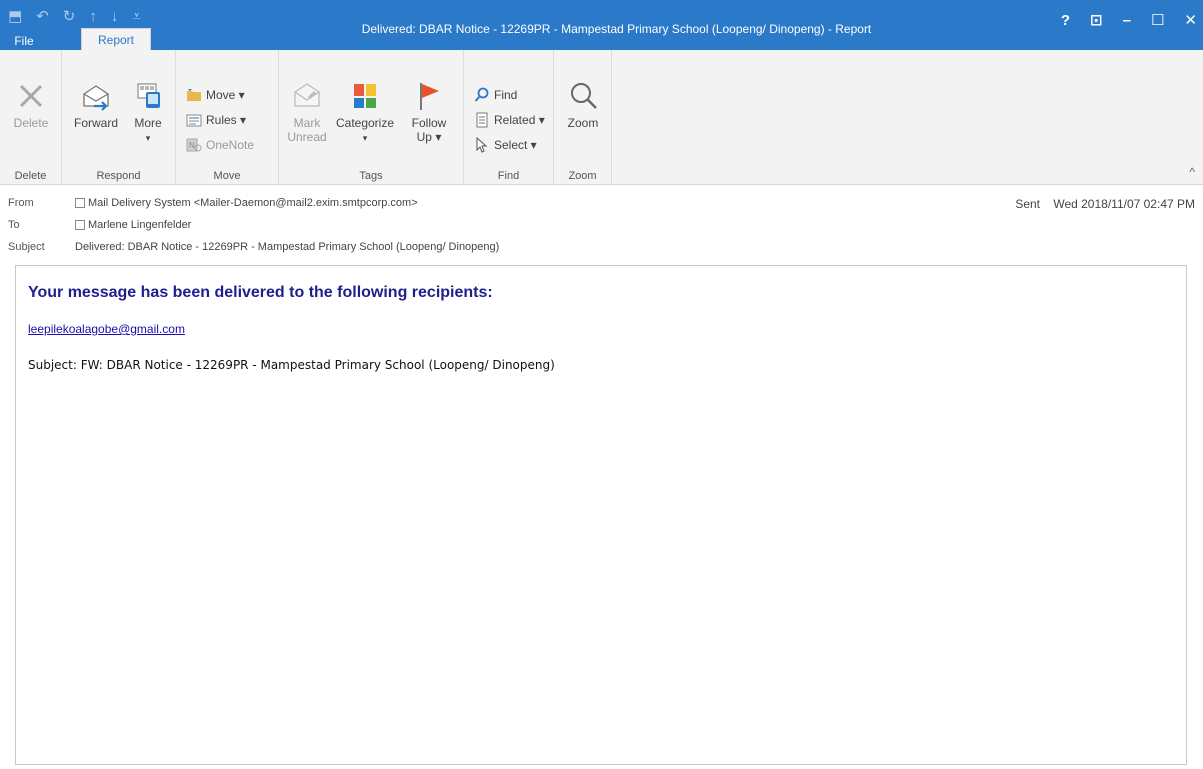 The height and width of the screenshot is (769, 1203). I want to click on mark-unread-button: Mark Unread, so click(307, 112).